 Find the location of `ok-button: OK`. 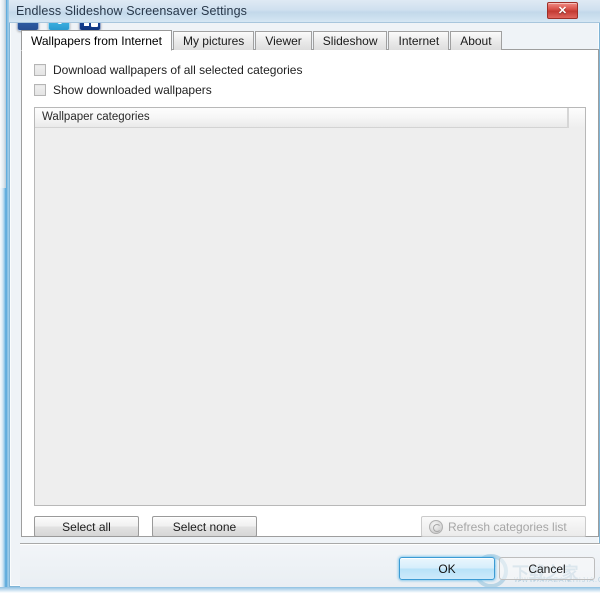

ok-button: OK is located at coordinates (447, 568).